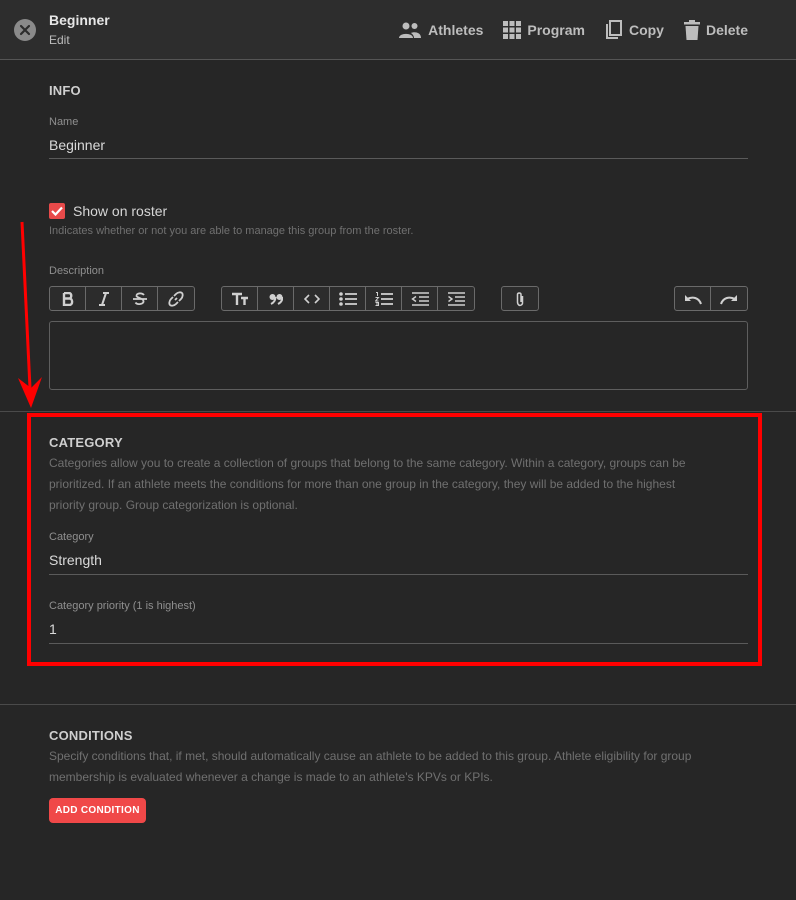 This screenshot has width=796, height=900. I want to click on redo-icon, so click(728, 299).